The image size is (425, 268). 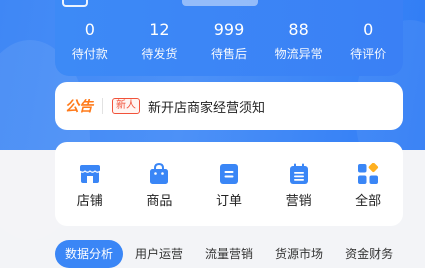 What do you see at coordinates (228, 54) in the screenshot?
I see `stat-label: 待售后` at bounding box center [228, 54].